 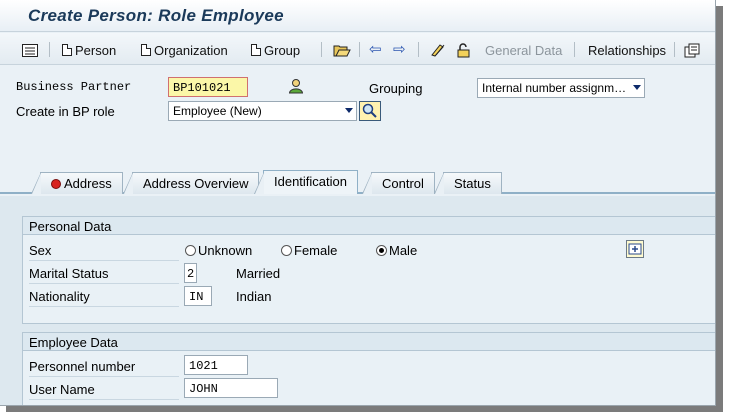 I want to click on more-fields-icon, so click(x=635, y=249).